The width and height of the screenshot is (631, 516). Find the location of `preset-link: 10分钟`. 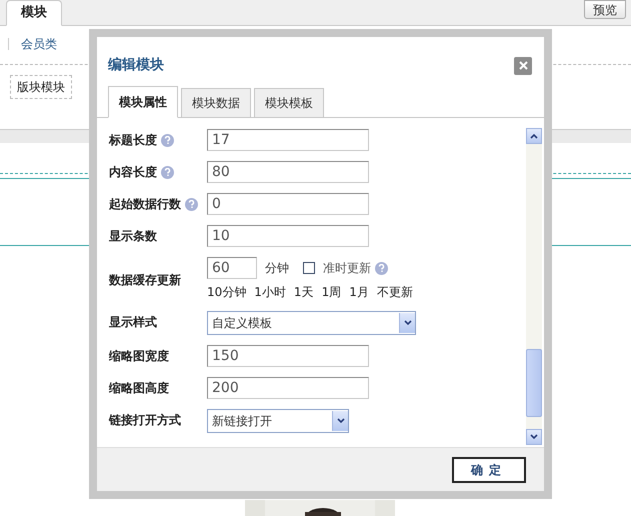

preset-link: 10分钟 is located at coordinates (226, 292).